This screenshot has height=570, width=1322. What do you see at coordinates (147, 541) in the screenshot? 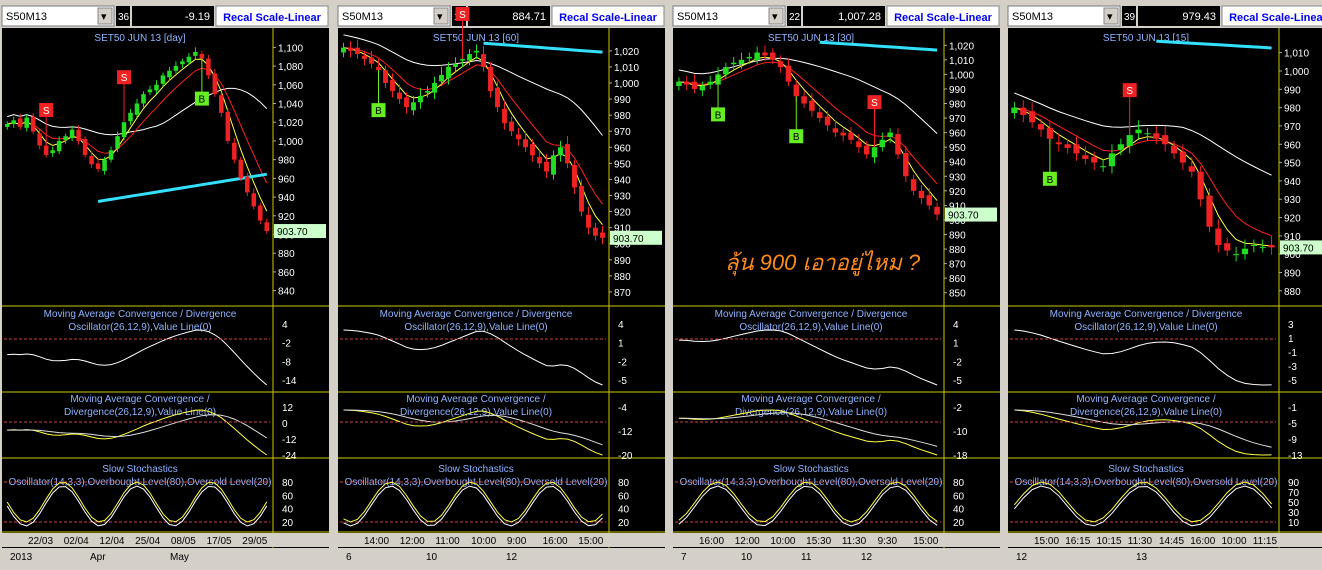
I see `time-label: 25/04` at bounding box center [147, 541].